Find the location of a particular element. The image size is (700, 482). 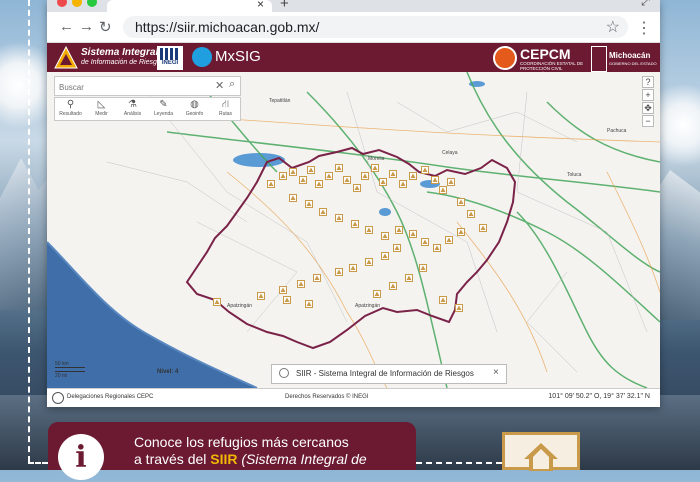

new-tab-icon: + is located at coordinates (284, 6).